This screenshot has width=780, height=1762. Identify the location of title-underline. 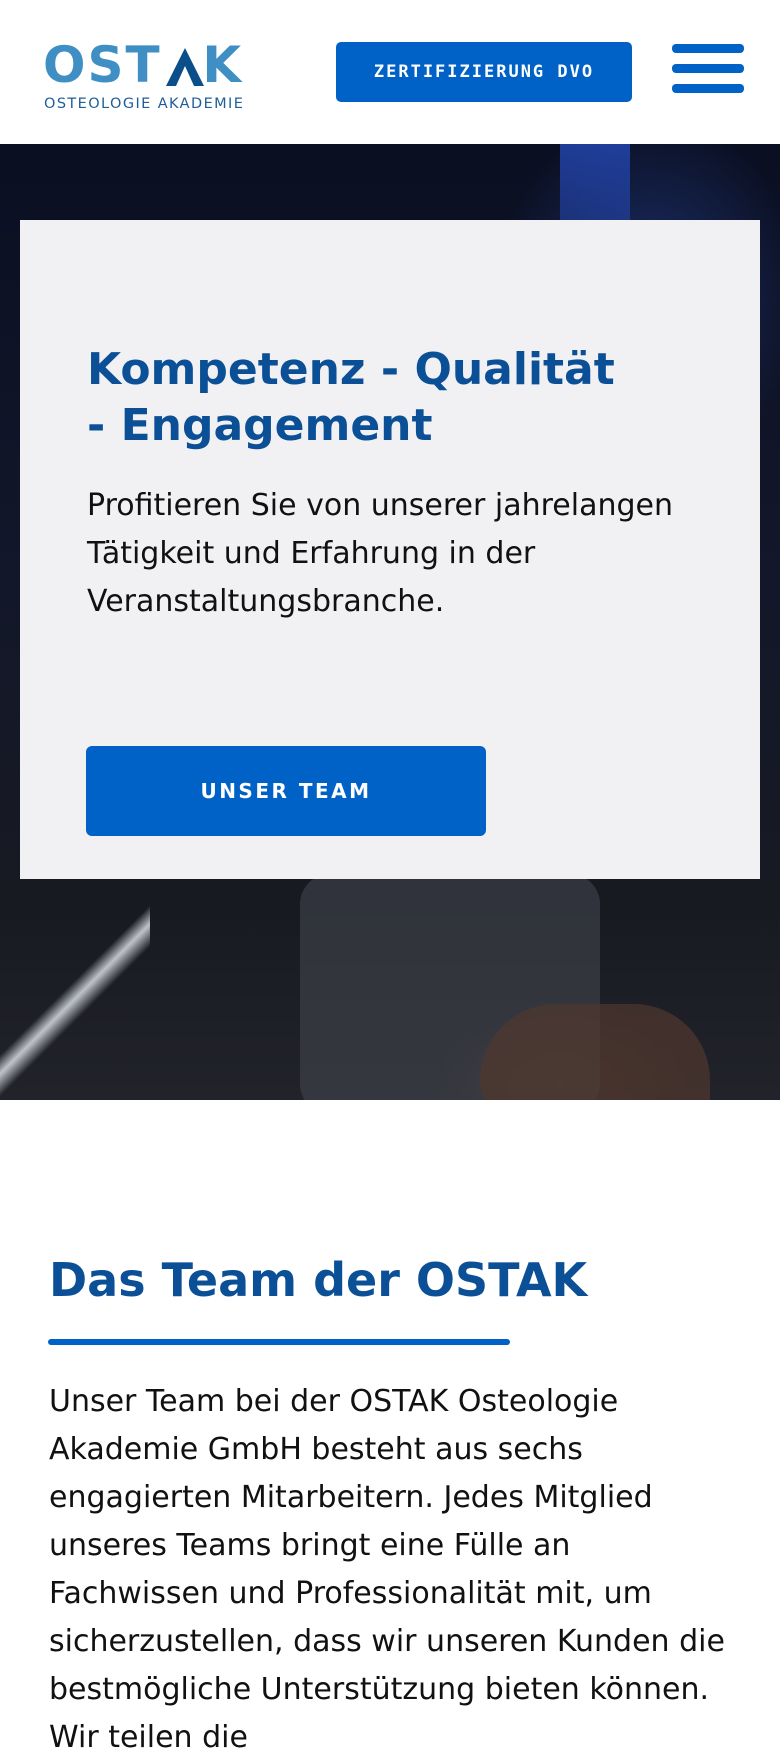
(279, 1342).